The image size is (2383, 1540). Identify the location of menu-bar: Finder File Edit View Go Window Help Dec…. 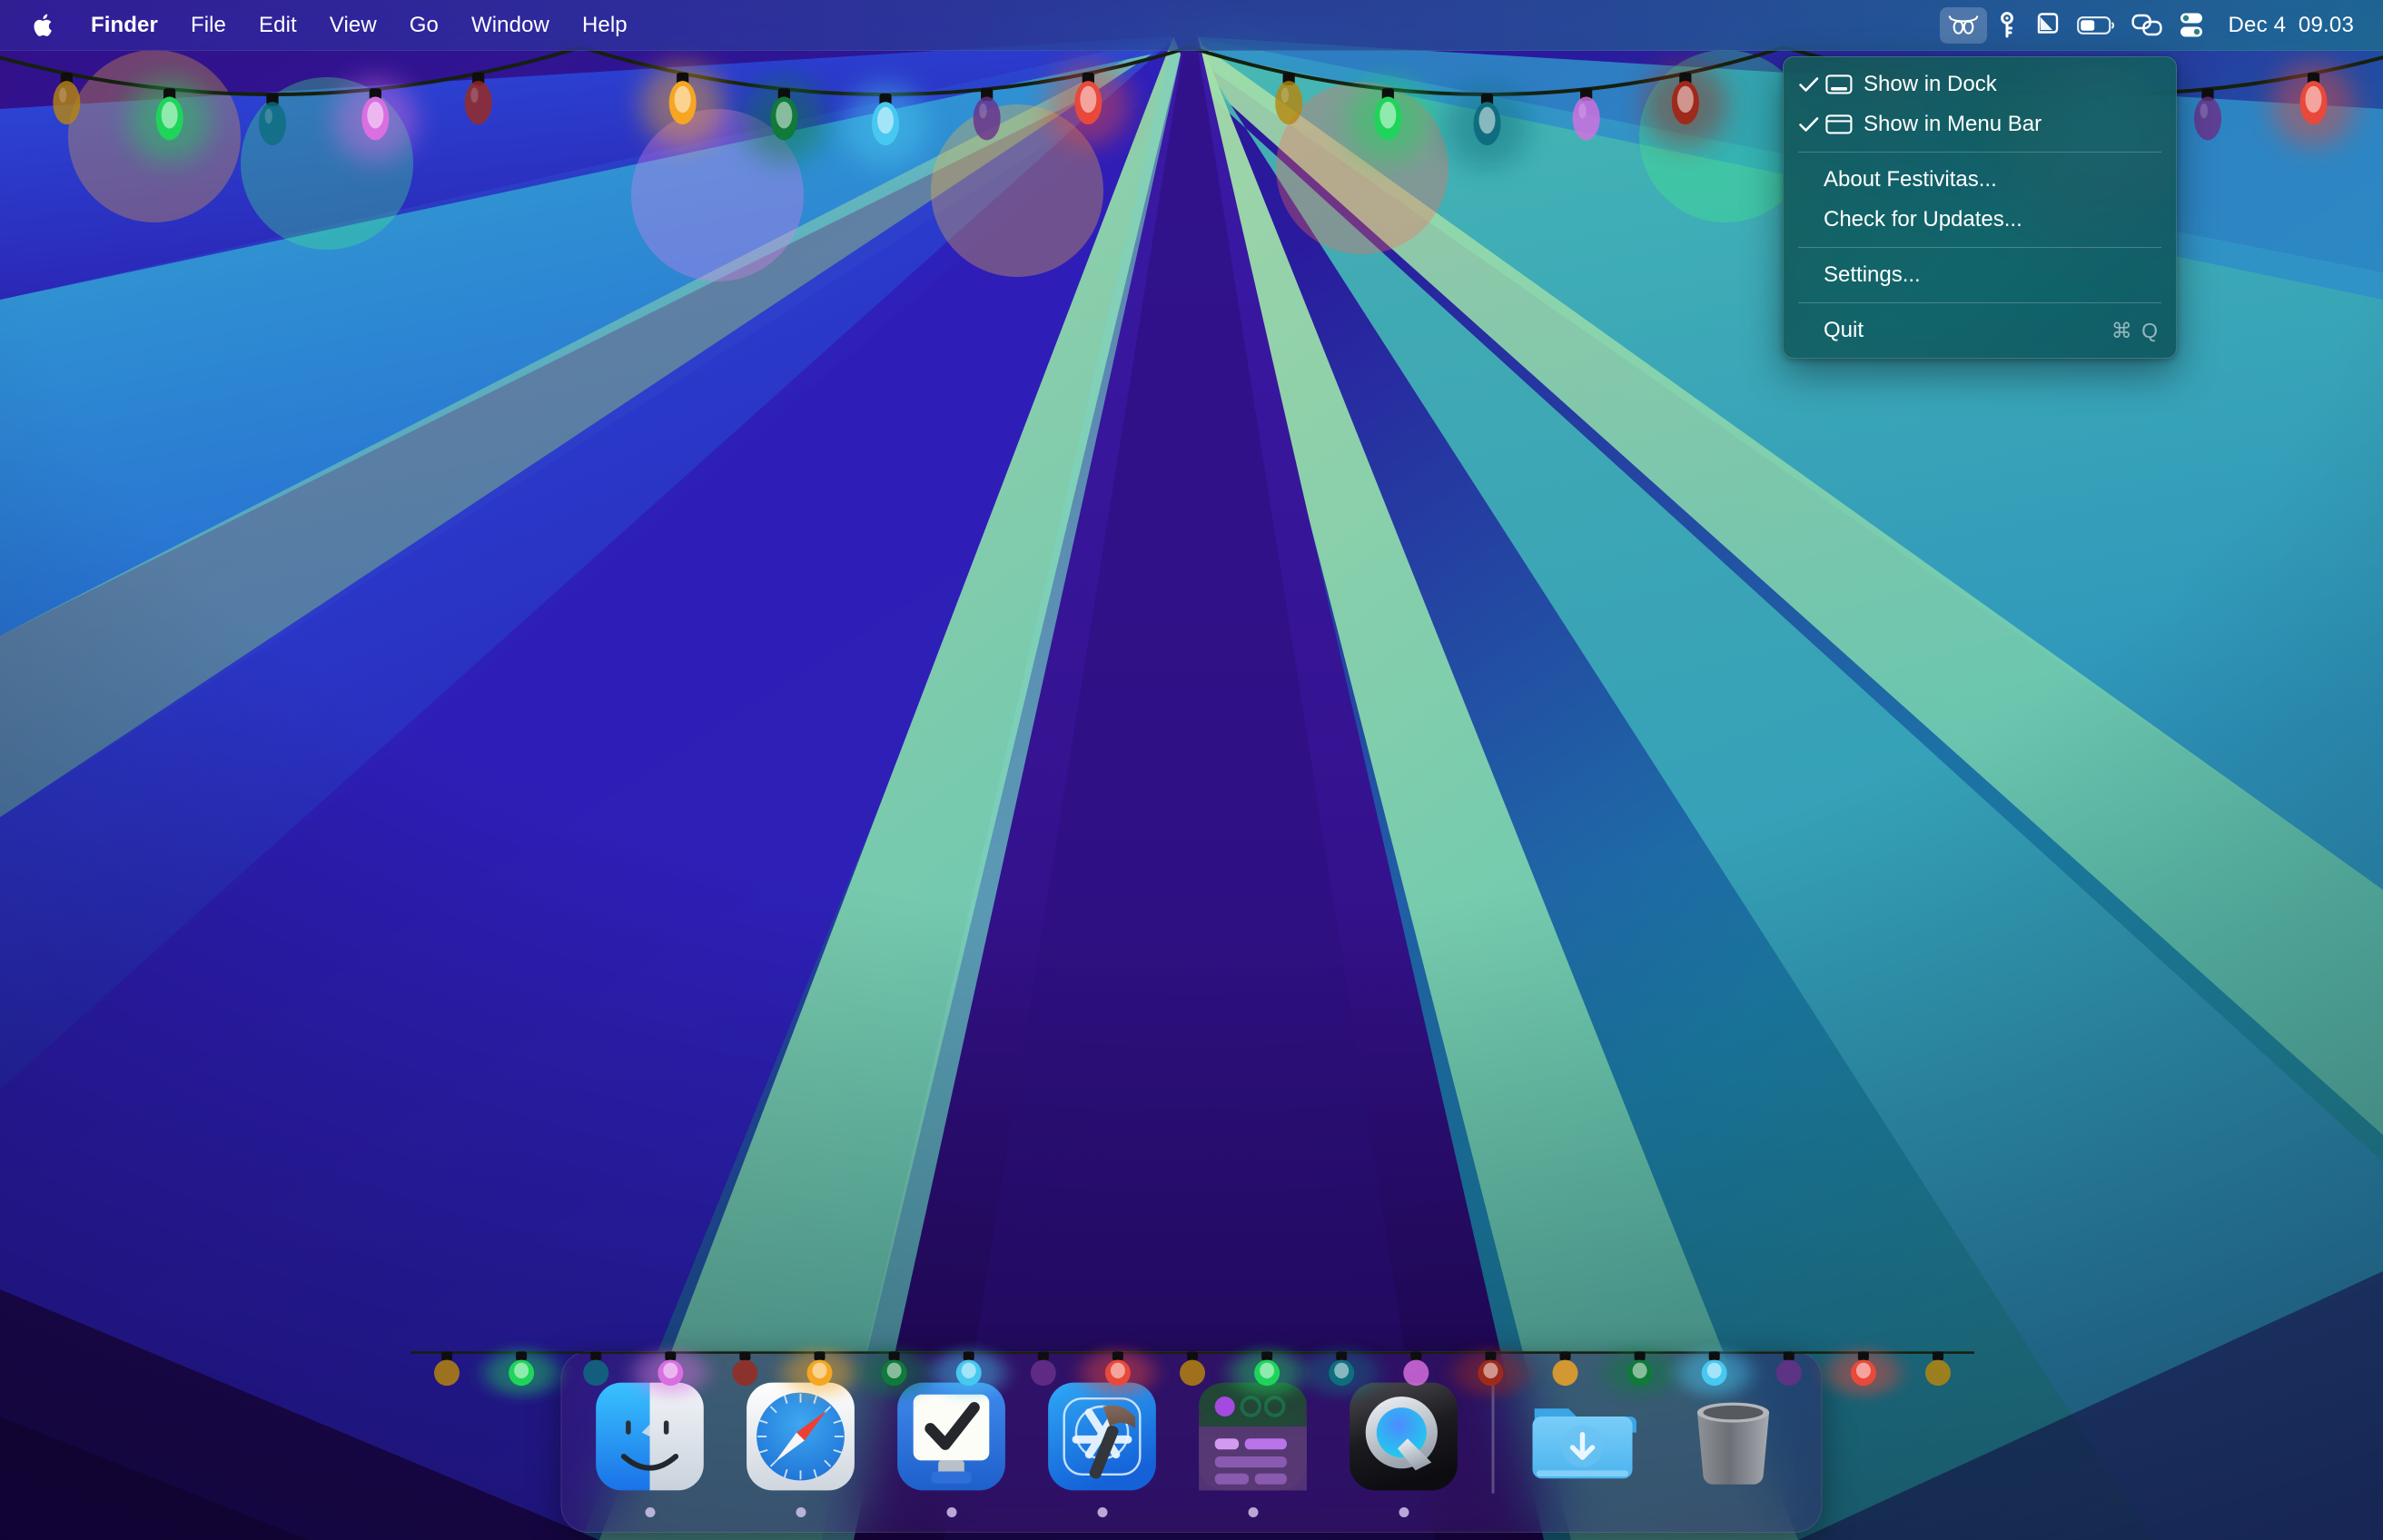
(1191, 25).